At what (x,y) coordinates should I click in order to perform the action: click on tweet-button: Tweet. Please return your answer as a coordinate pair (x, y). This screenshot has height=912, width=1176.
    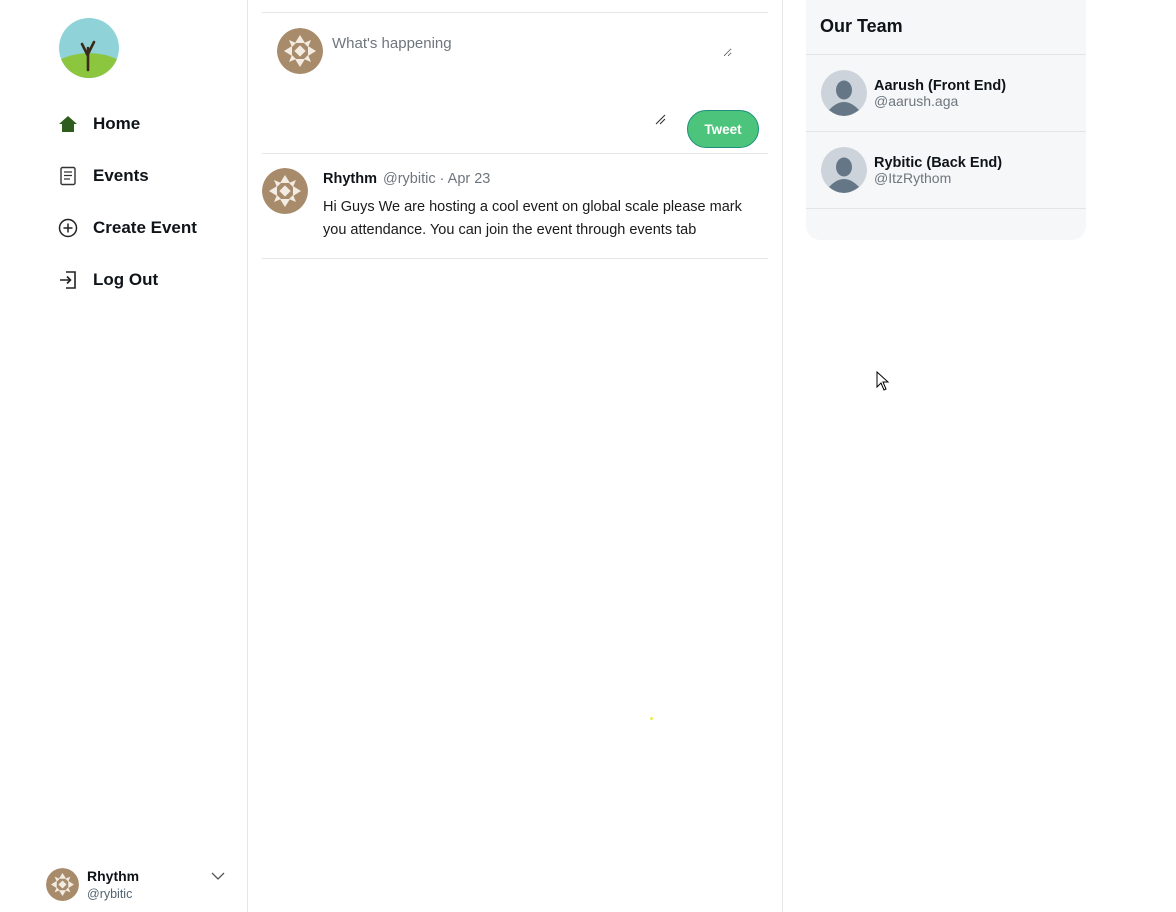
    Looking at the image, I should click on (723, 129).